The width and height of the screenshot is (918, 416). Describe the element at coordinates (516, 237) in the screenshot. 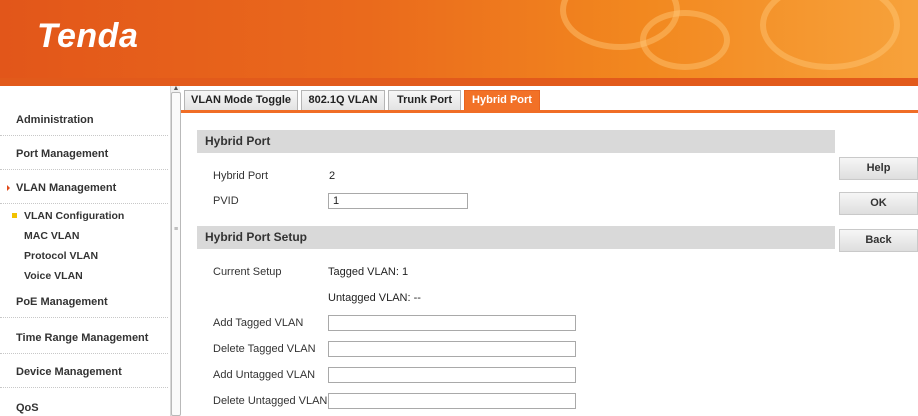

I see `section-hybrid-port-setup-title: Hybrid Port Setup` at that location.